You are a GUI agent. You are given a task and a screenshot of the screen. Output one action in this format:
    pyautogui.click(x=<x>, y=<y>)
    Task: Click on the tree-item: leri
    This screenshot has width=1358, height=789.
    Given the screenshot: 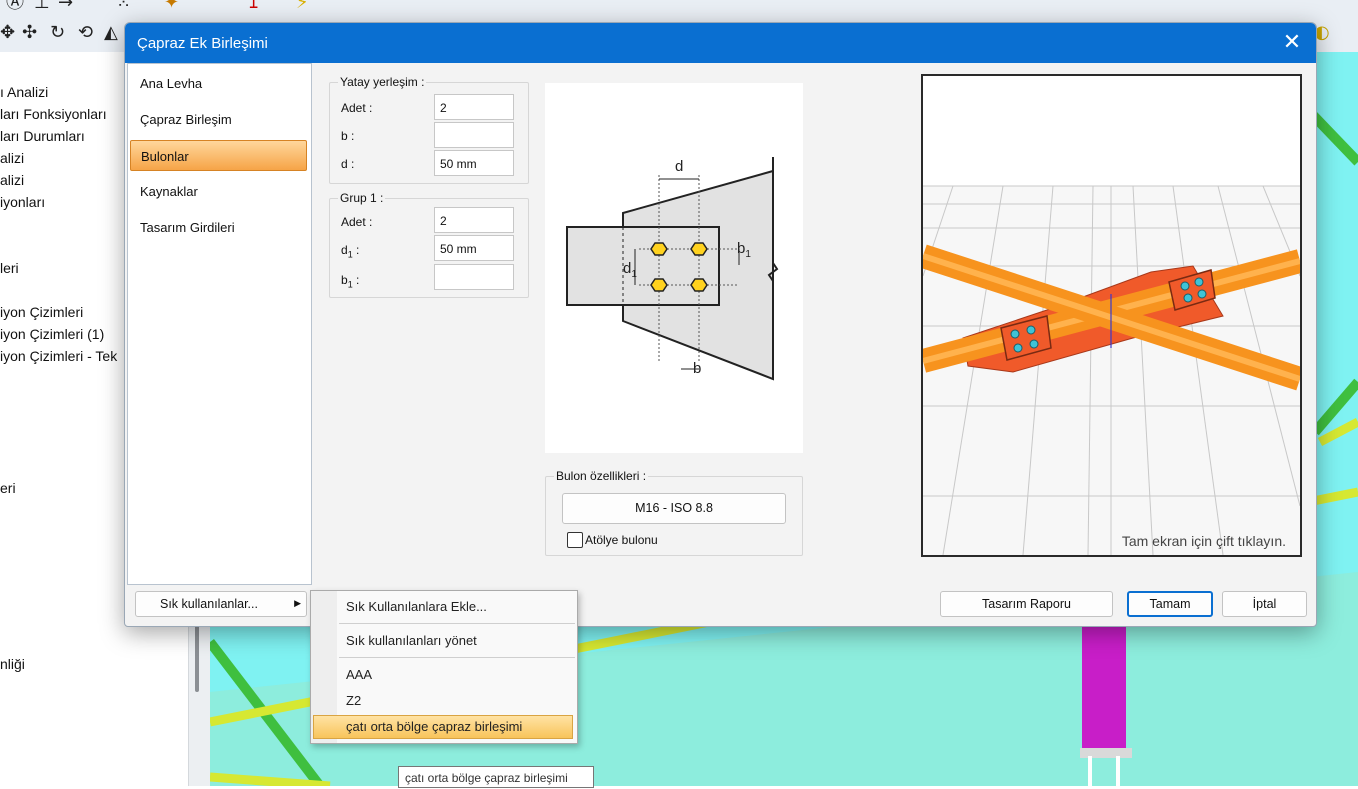 What is the action you would take?
    pyautogui.click(x=9, y=268)
    